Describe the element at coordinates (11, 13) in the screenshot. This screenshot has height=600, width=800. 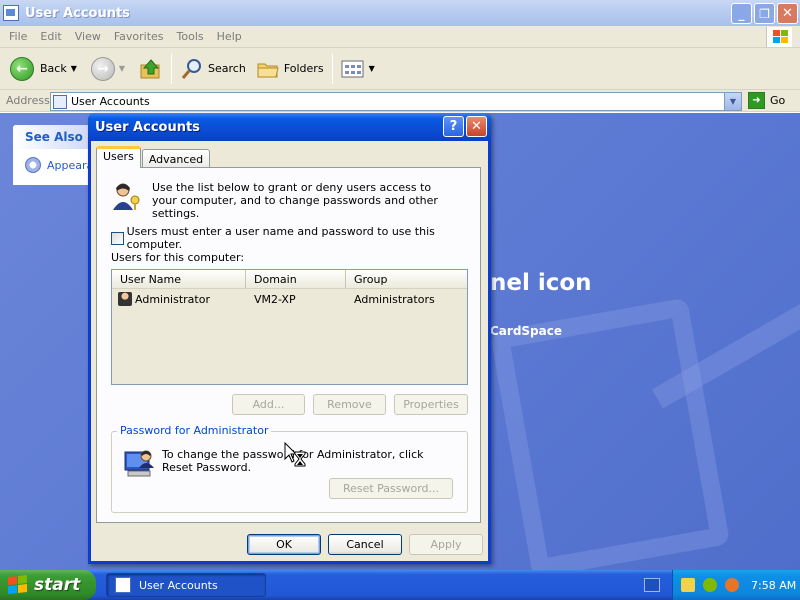
I see `user-accounts-app-icon` at that location.